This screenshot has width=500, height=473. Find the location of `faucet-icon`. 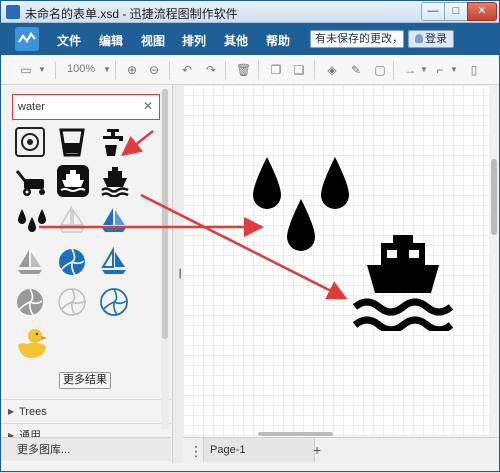

faucet-icon is located at coordinates (114, 142).